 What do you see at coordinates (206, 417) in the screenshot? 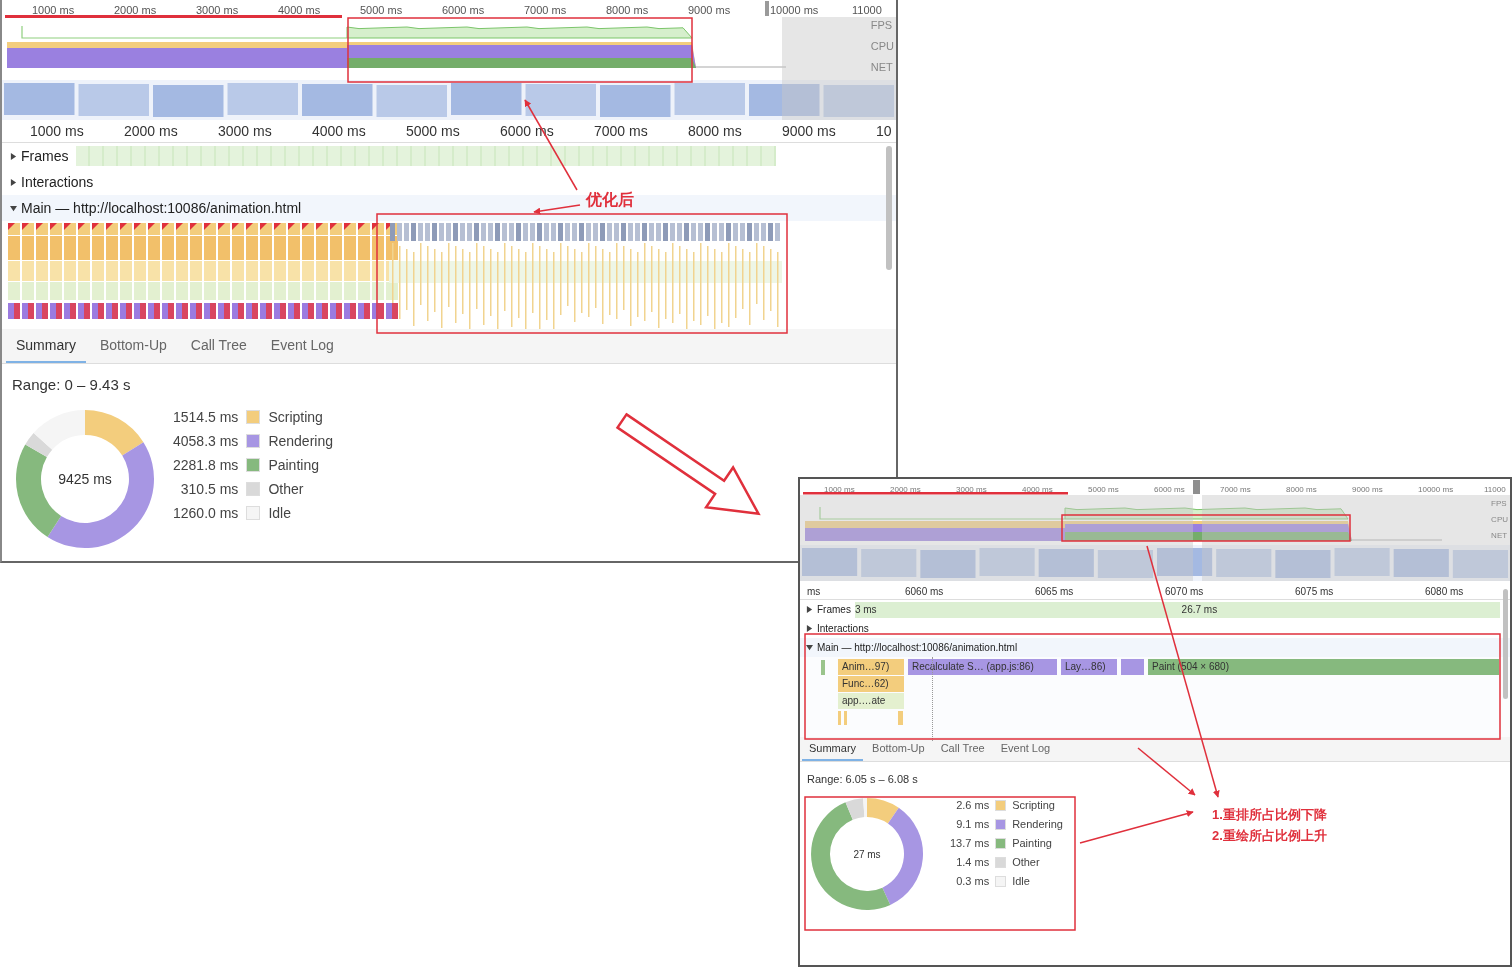
I see `duration-value: 1514.5 ms` at bounding box center [206, 417].